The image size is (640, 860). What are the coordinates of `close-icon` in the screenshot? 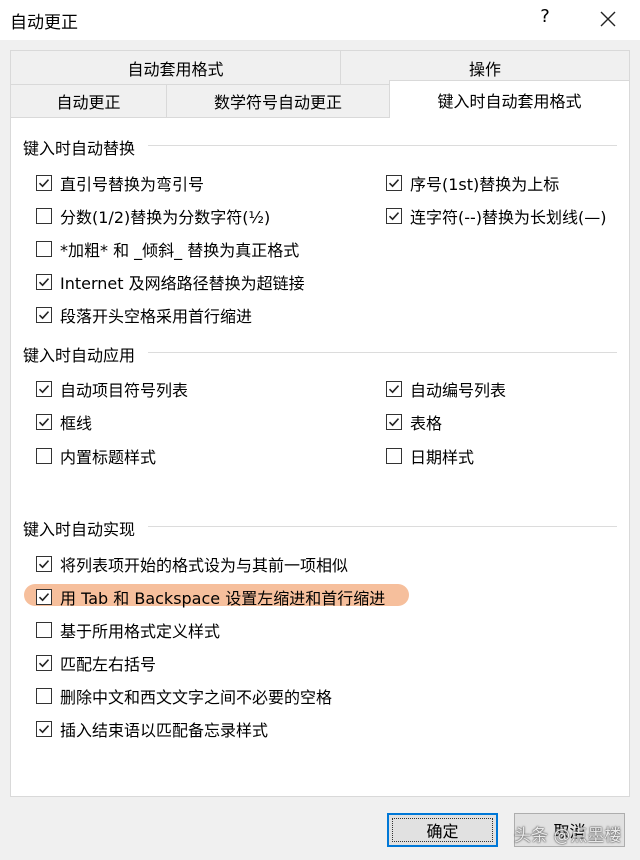 It's located at (608, 19).